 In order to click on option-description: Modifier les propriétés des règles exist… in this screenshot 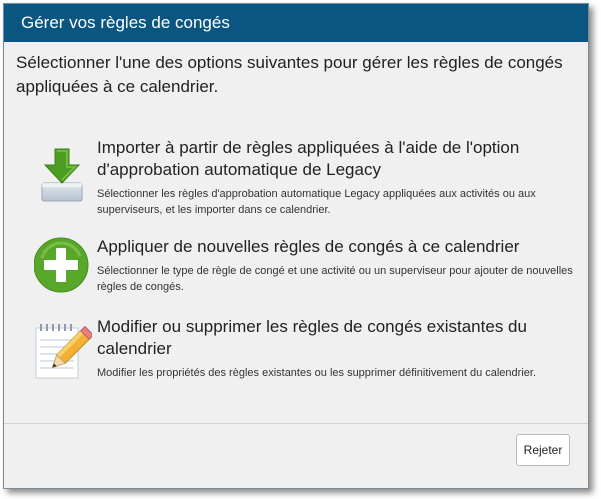, I will do `click(316, 373)`.